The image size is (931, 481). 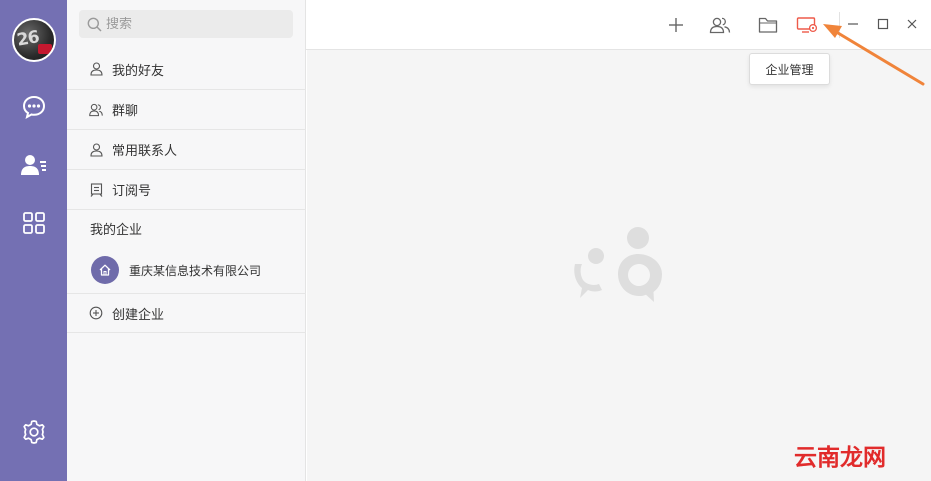 What do you see at coordinates (186, 228) in the screenshot?
I see `enterprise-section-header: 我的企业` at bounding box center [186, 228].